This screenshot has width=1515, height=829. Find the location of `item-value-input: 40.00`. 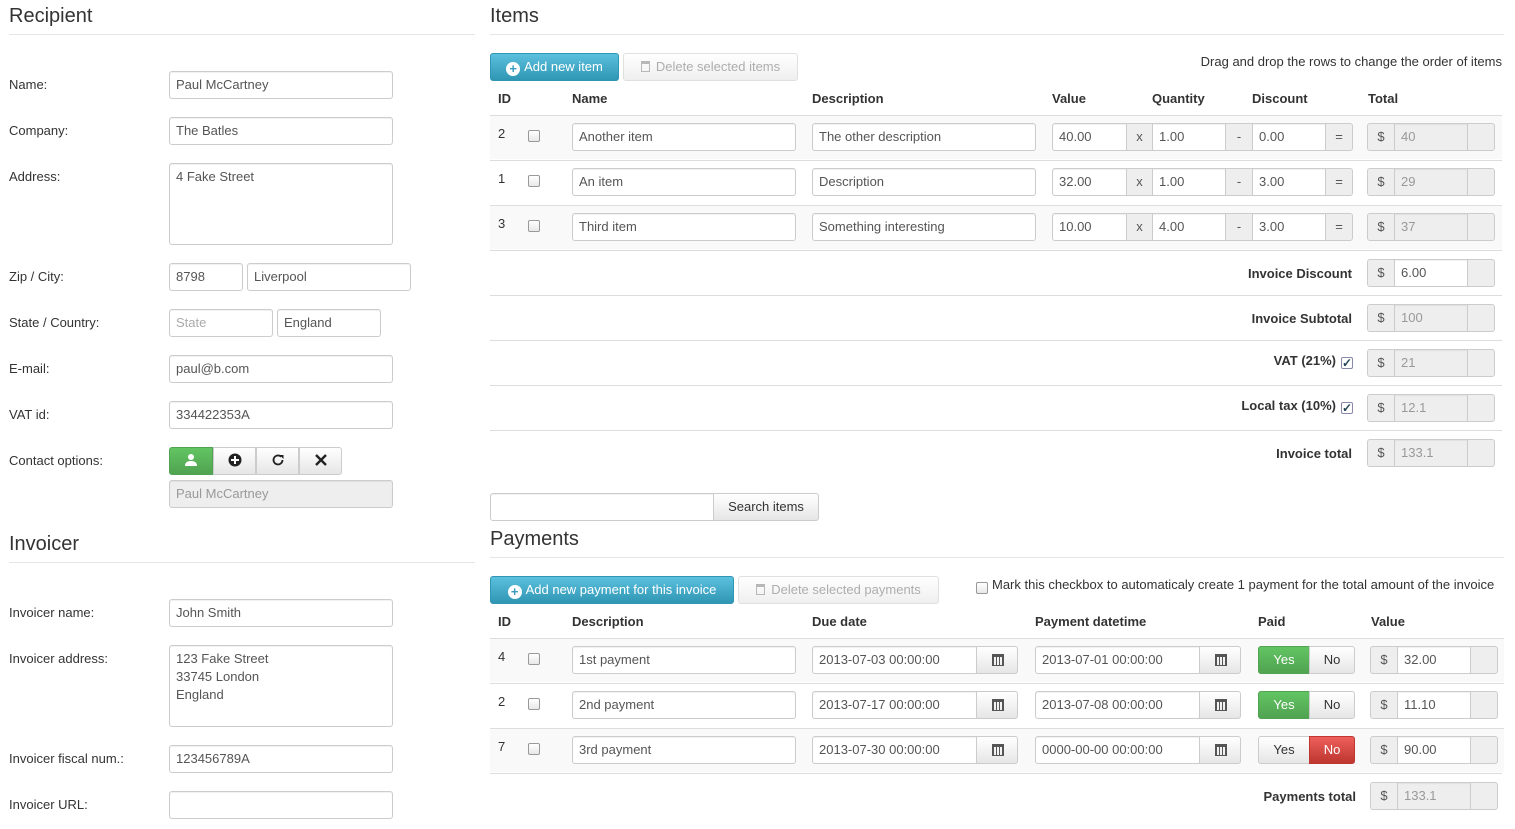

item-value-input: 40.00 is located at coordinates (1089, 137).